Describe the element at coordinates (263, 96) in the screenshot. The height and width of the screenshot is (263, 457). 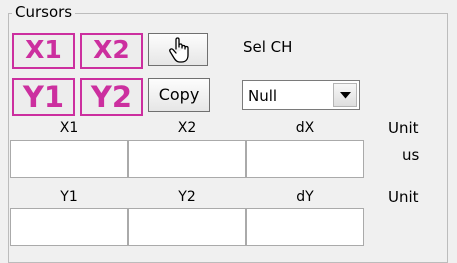
I see `channel-select-value: Null` at that location.